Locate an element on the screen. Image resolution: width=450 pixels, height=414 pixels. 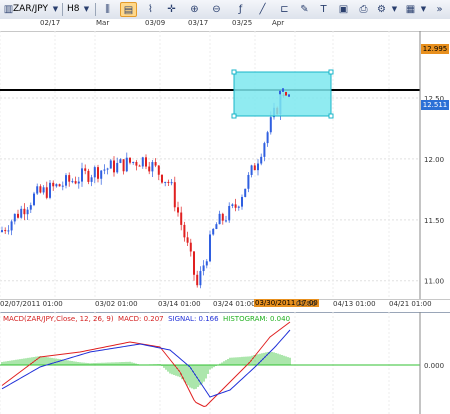
zoom-out-icon: ⊖ is located at coordinates (216, 9).